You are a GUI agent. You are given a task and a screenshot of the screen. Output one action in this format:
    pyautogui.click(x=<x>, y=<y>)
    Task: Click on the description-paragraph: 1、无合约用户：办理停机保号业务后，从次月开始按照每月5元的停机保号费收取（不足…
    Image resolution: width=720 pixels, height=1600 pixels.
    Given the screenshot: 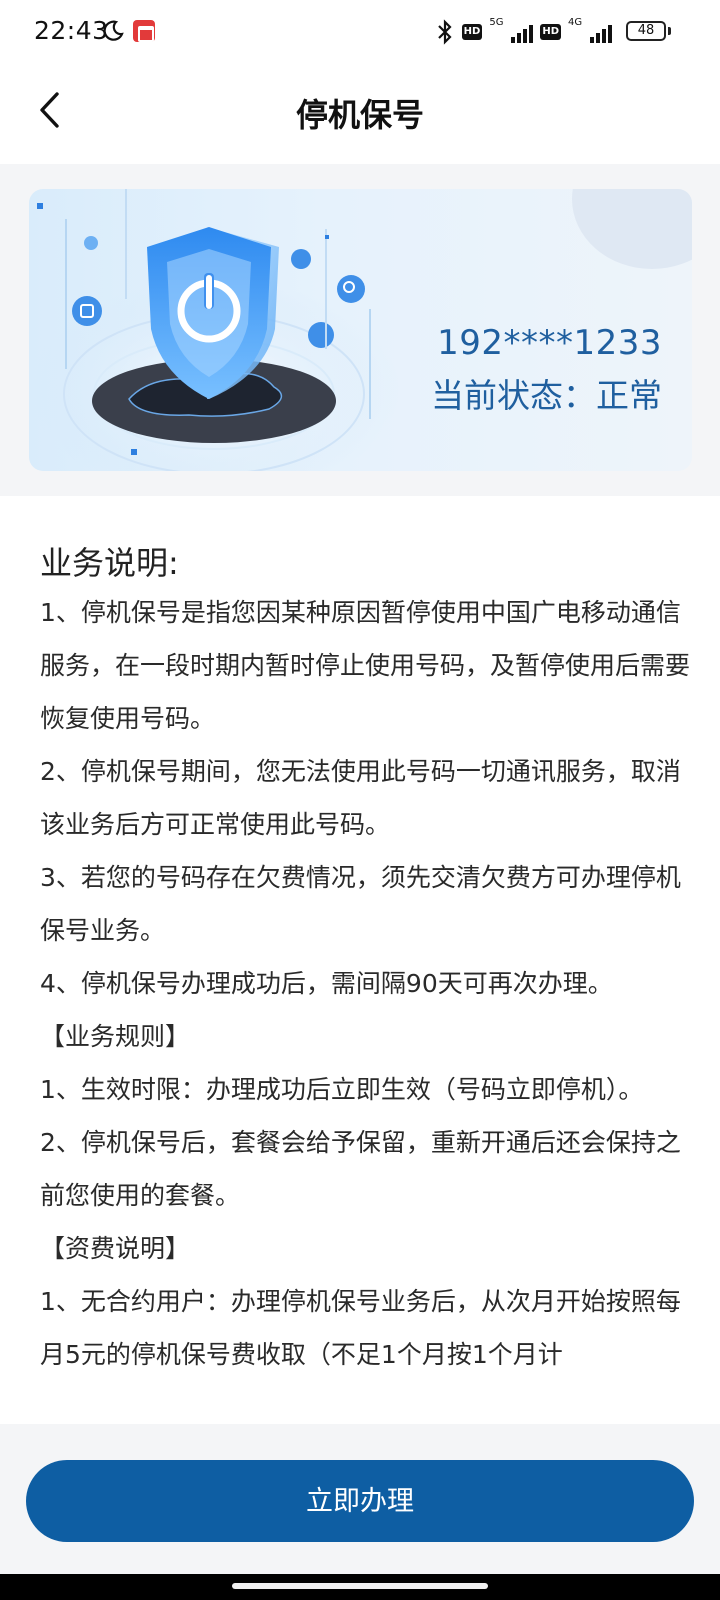 What is the action you would take?
    pyautogui.click(x=360, y=1328)
    